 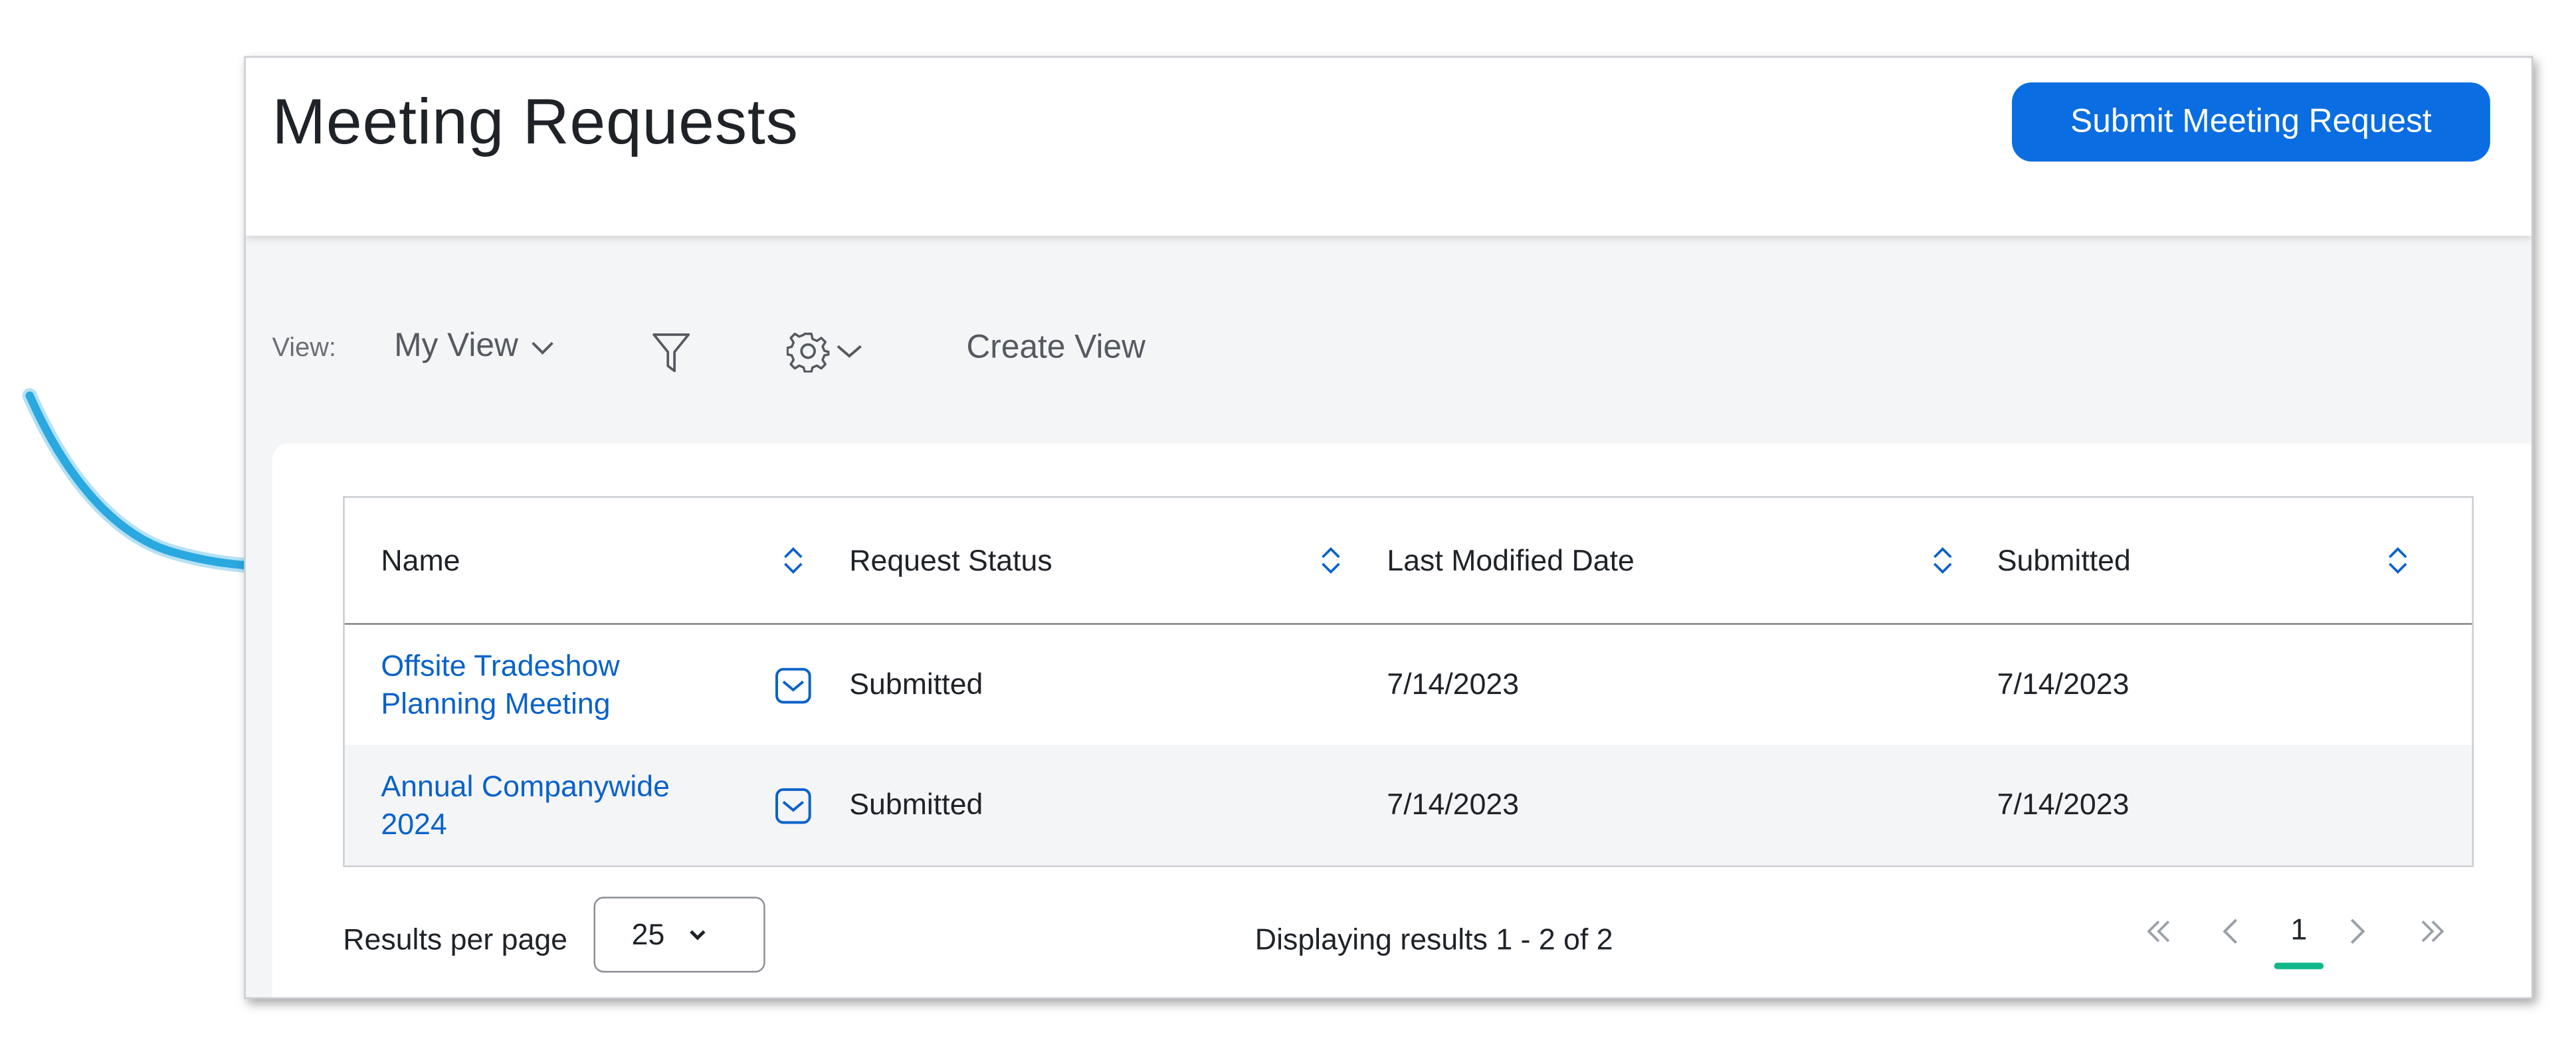 What do you see at coordinates (1511, 561) in the screenshot?
I see `column-header-last-modified-date: Last Modified Date` at bounding box center [1511, 561].